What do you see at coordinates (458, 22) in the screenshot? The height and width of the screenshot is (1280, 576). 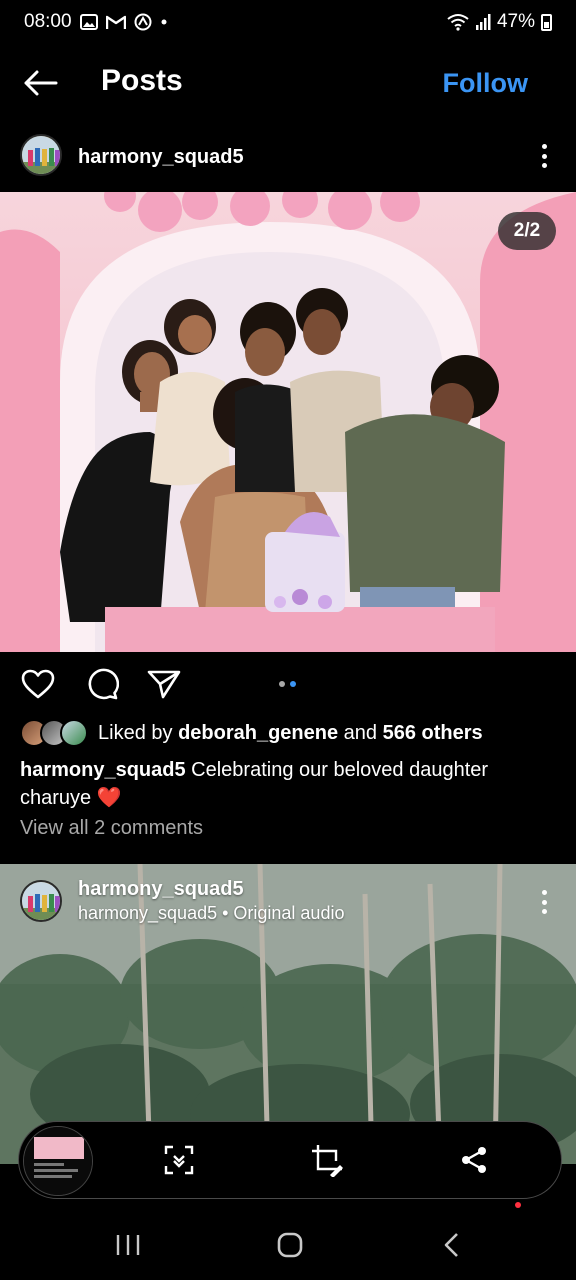 I see `wifi-icon` at bounding box center [458, 22].